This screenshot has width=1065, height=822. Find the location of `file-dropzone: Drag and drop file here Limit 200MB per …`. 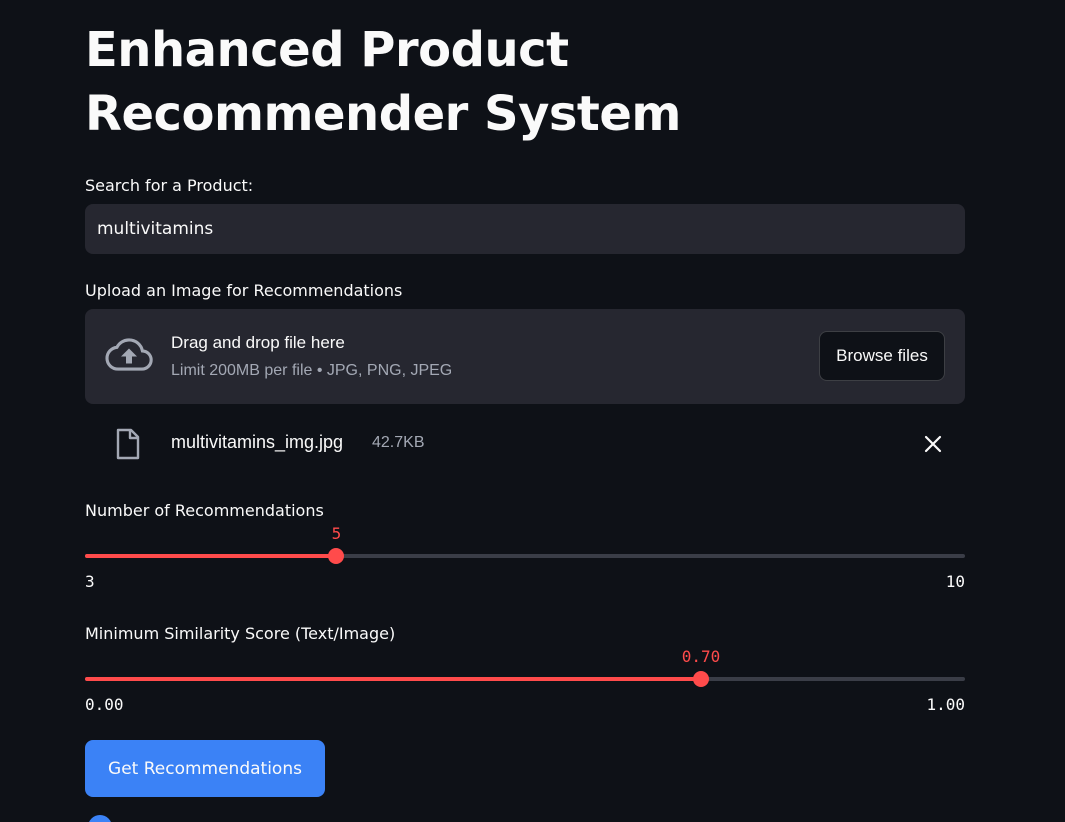

file-dropzone: Drag and drop file here Limit 200MB per … is located at coordinates (525, 356).